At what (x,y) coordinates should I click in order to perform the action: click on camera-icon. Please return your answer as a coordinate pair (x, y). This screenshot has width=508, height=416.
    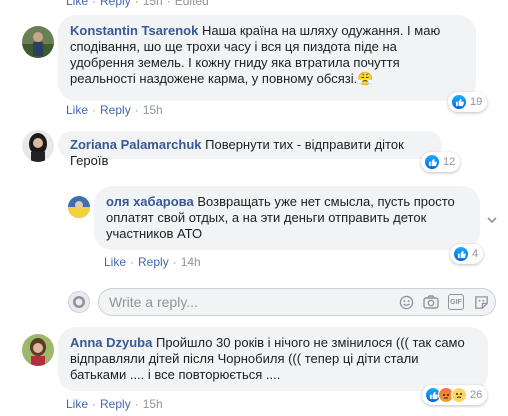
    Looking at the image, I should click on (431, 302).